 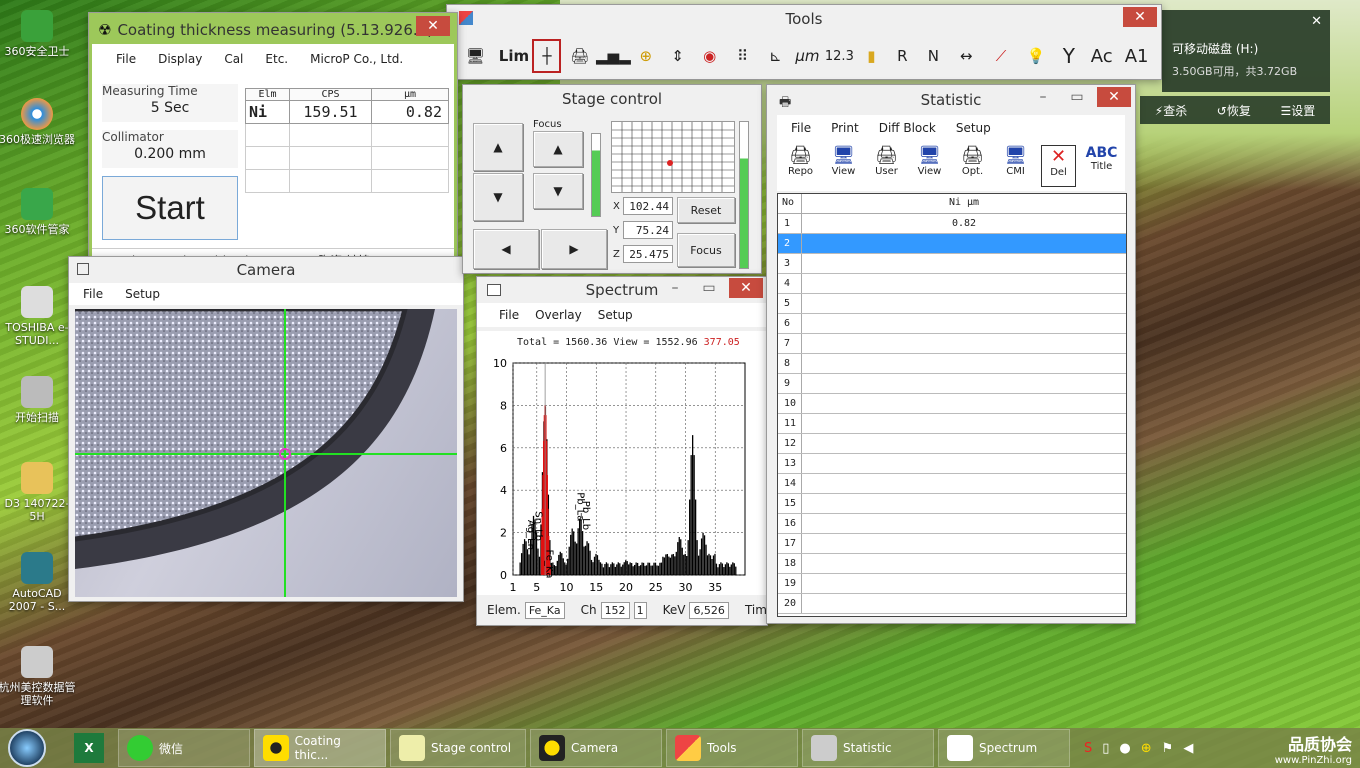 What do you see at coordinates (952, 524) in the screenshot?
I see `table-row: 16` at bounding box center [952, 524].